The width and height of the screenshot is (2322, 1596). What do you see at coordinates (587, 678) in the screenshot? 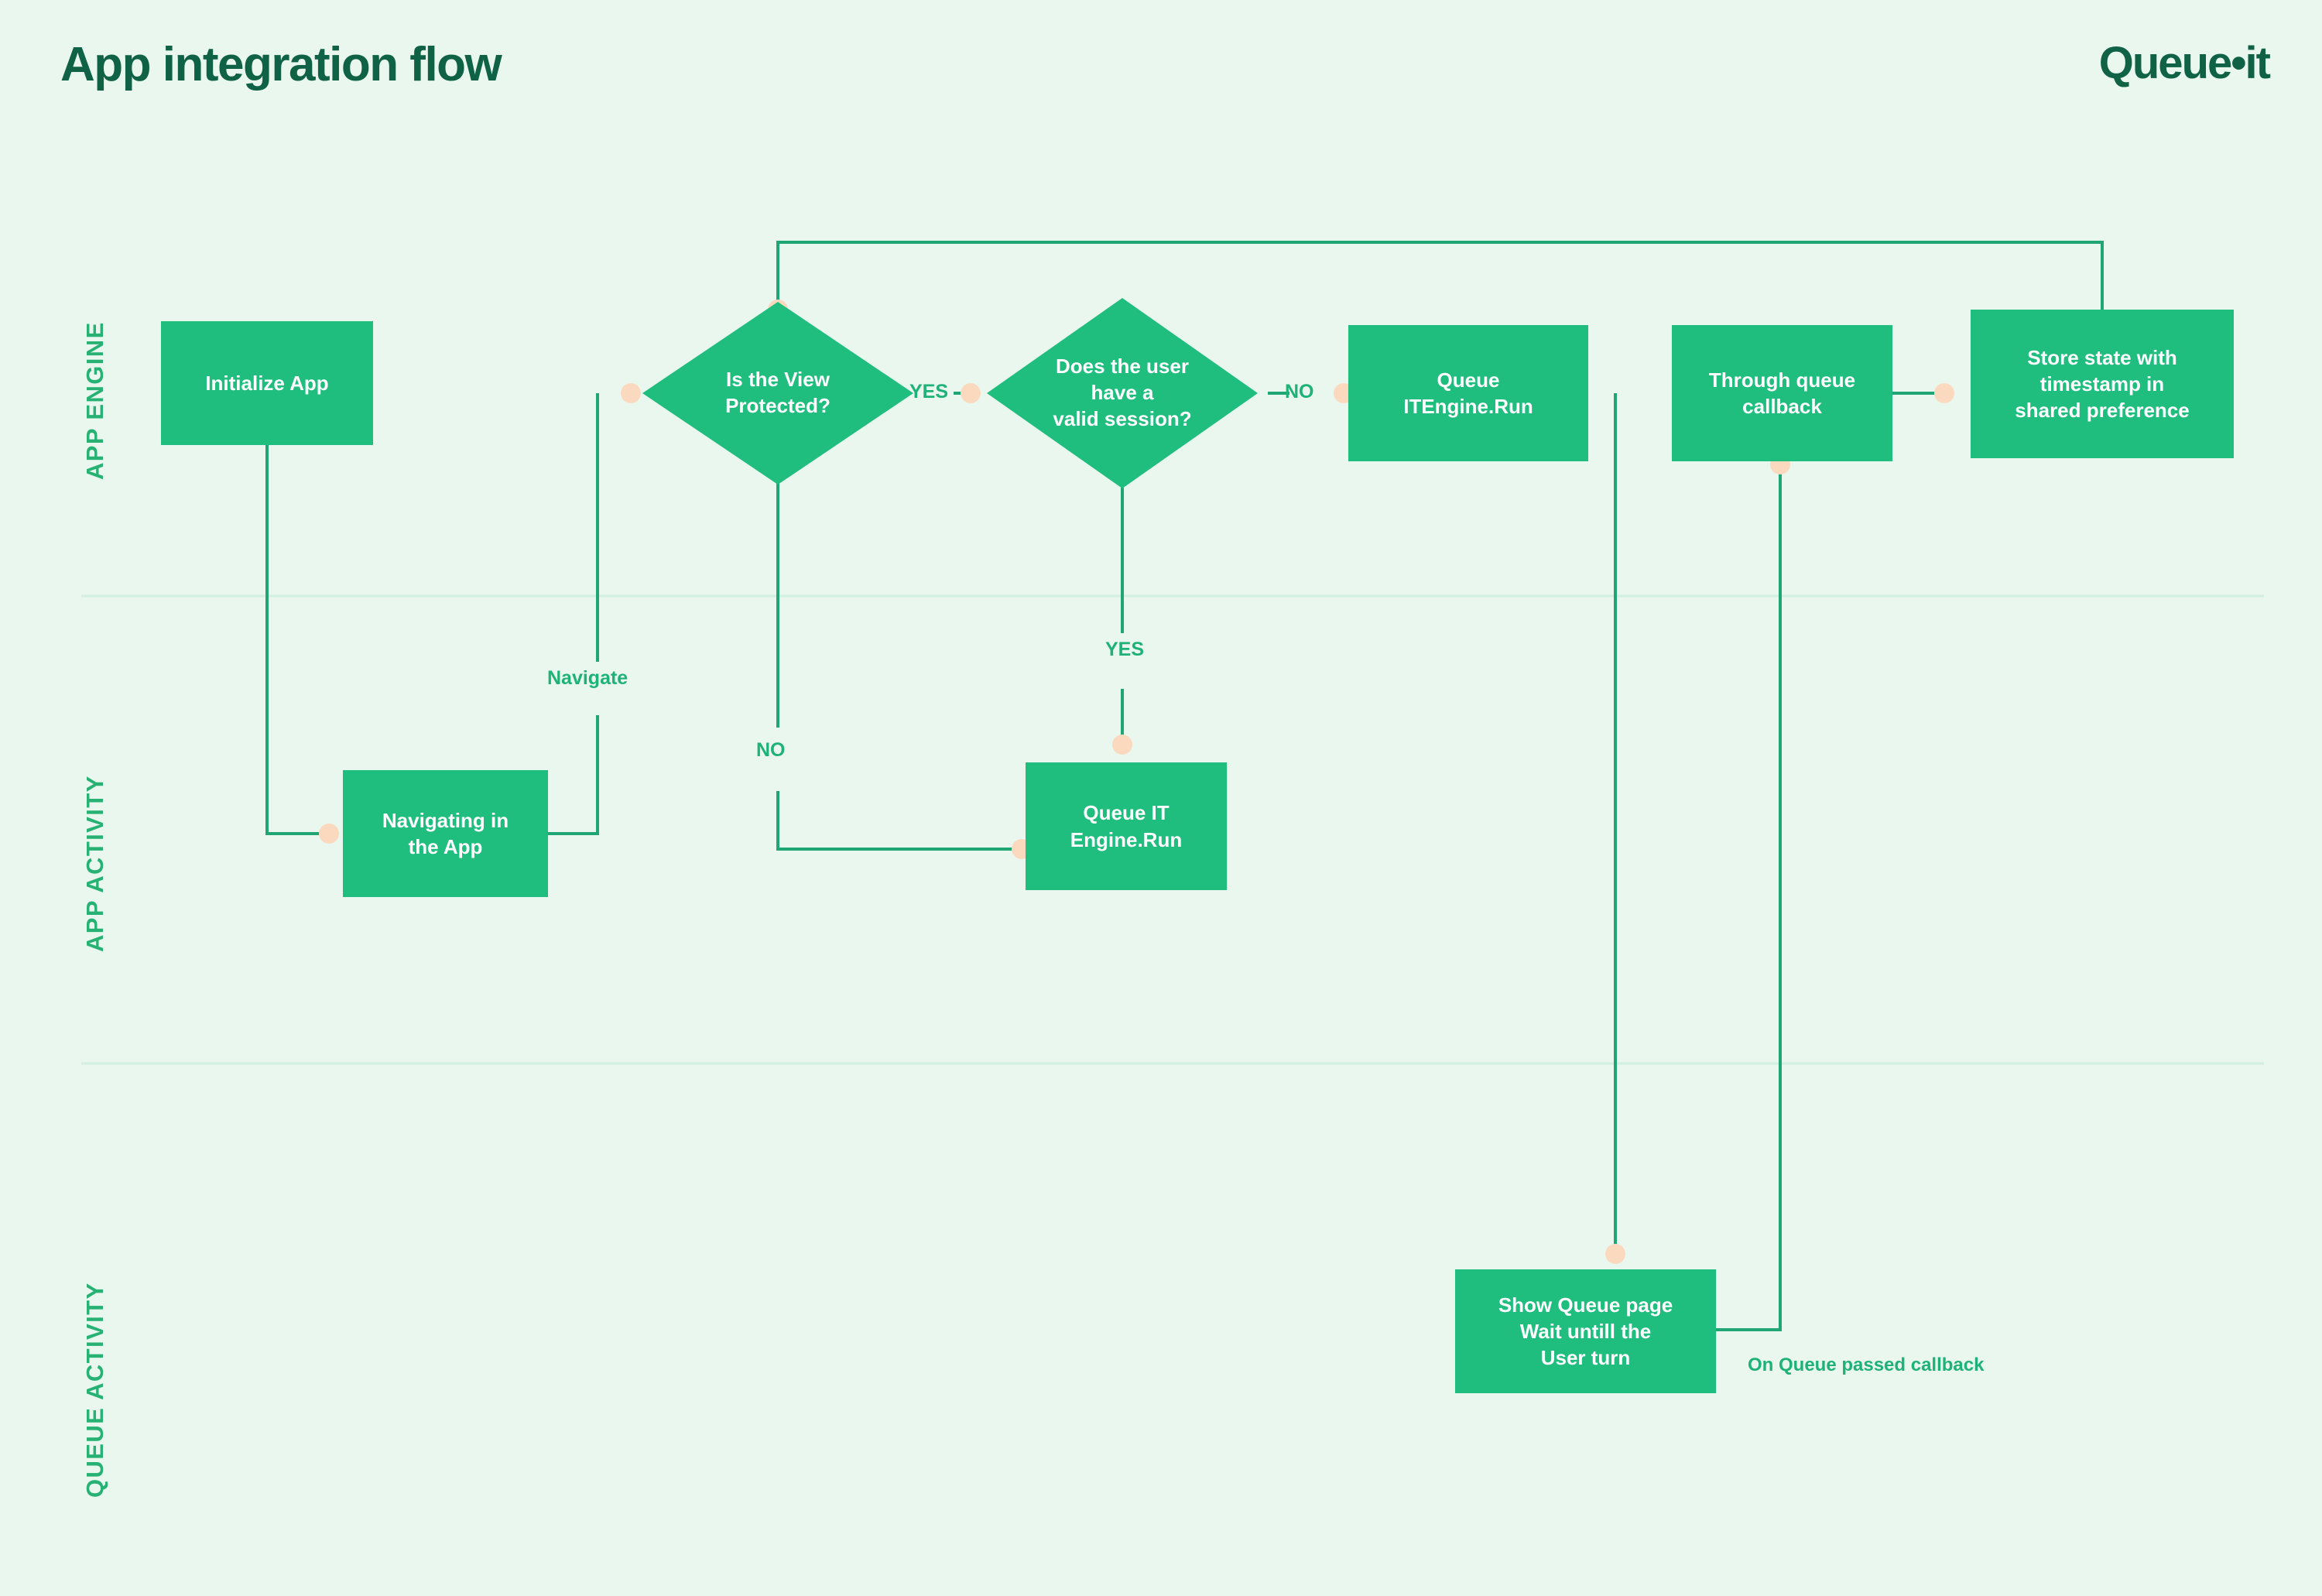
I see `edge-label-navigate: Navigate` at bounding box center [587, 678].